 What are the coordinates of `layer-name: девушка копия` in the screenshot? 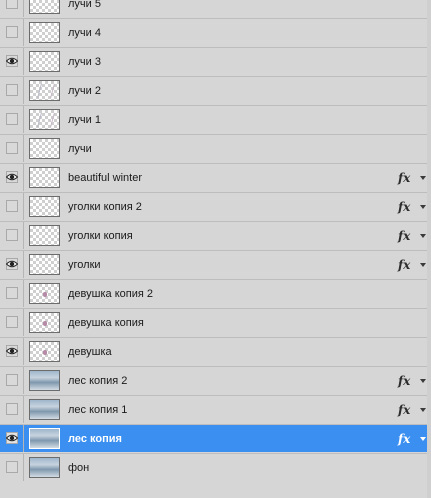 It's located at (106, 323).